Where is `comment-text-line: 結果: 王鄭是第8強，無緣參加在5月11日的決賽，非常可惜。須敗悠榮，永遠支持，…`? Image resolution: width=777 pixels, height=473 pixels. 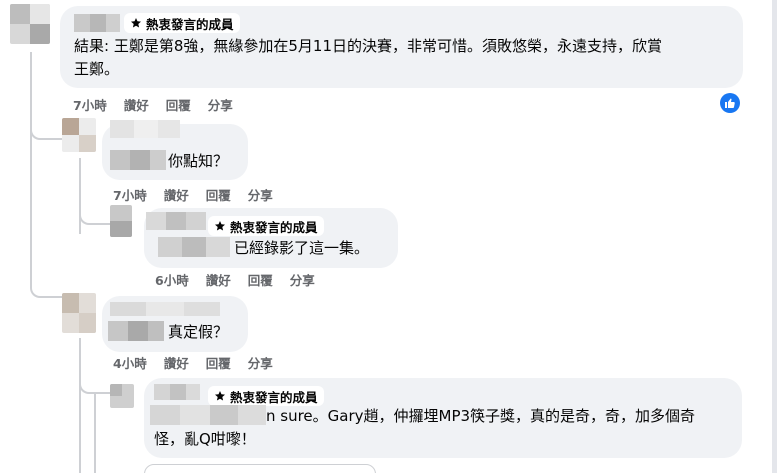 comment-text-line: 結果: 王鄭是第8強，無緣參加在5月11日的決賽，非常可惜。須敗悠榮，永遠支持，… is located at coordinates (368, 46).